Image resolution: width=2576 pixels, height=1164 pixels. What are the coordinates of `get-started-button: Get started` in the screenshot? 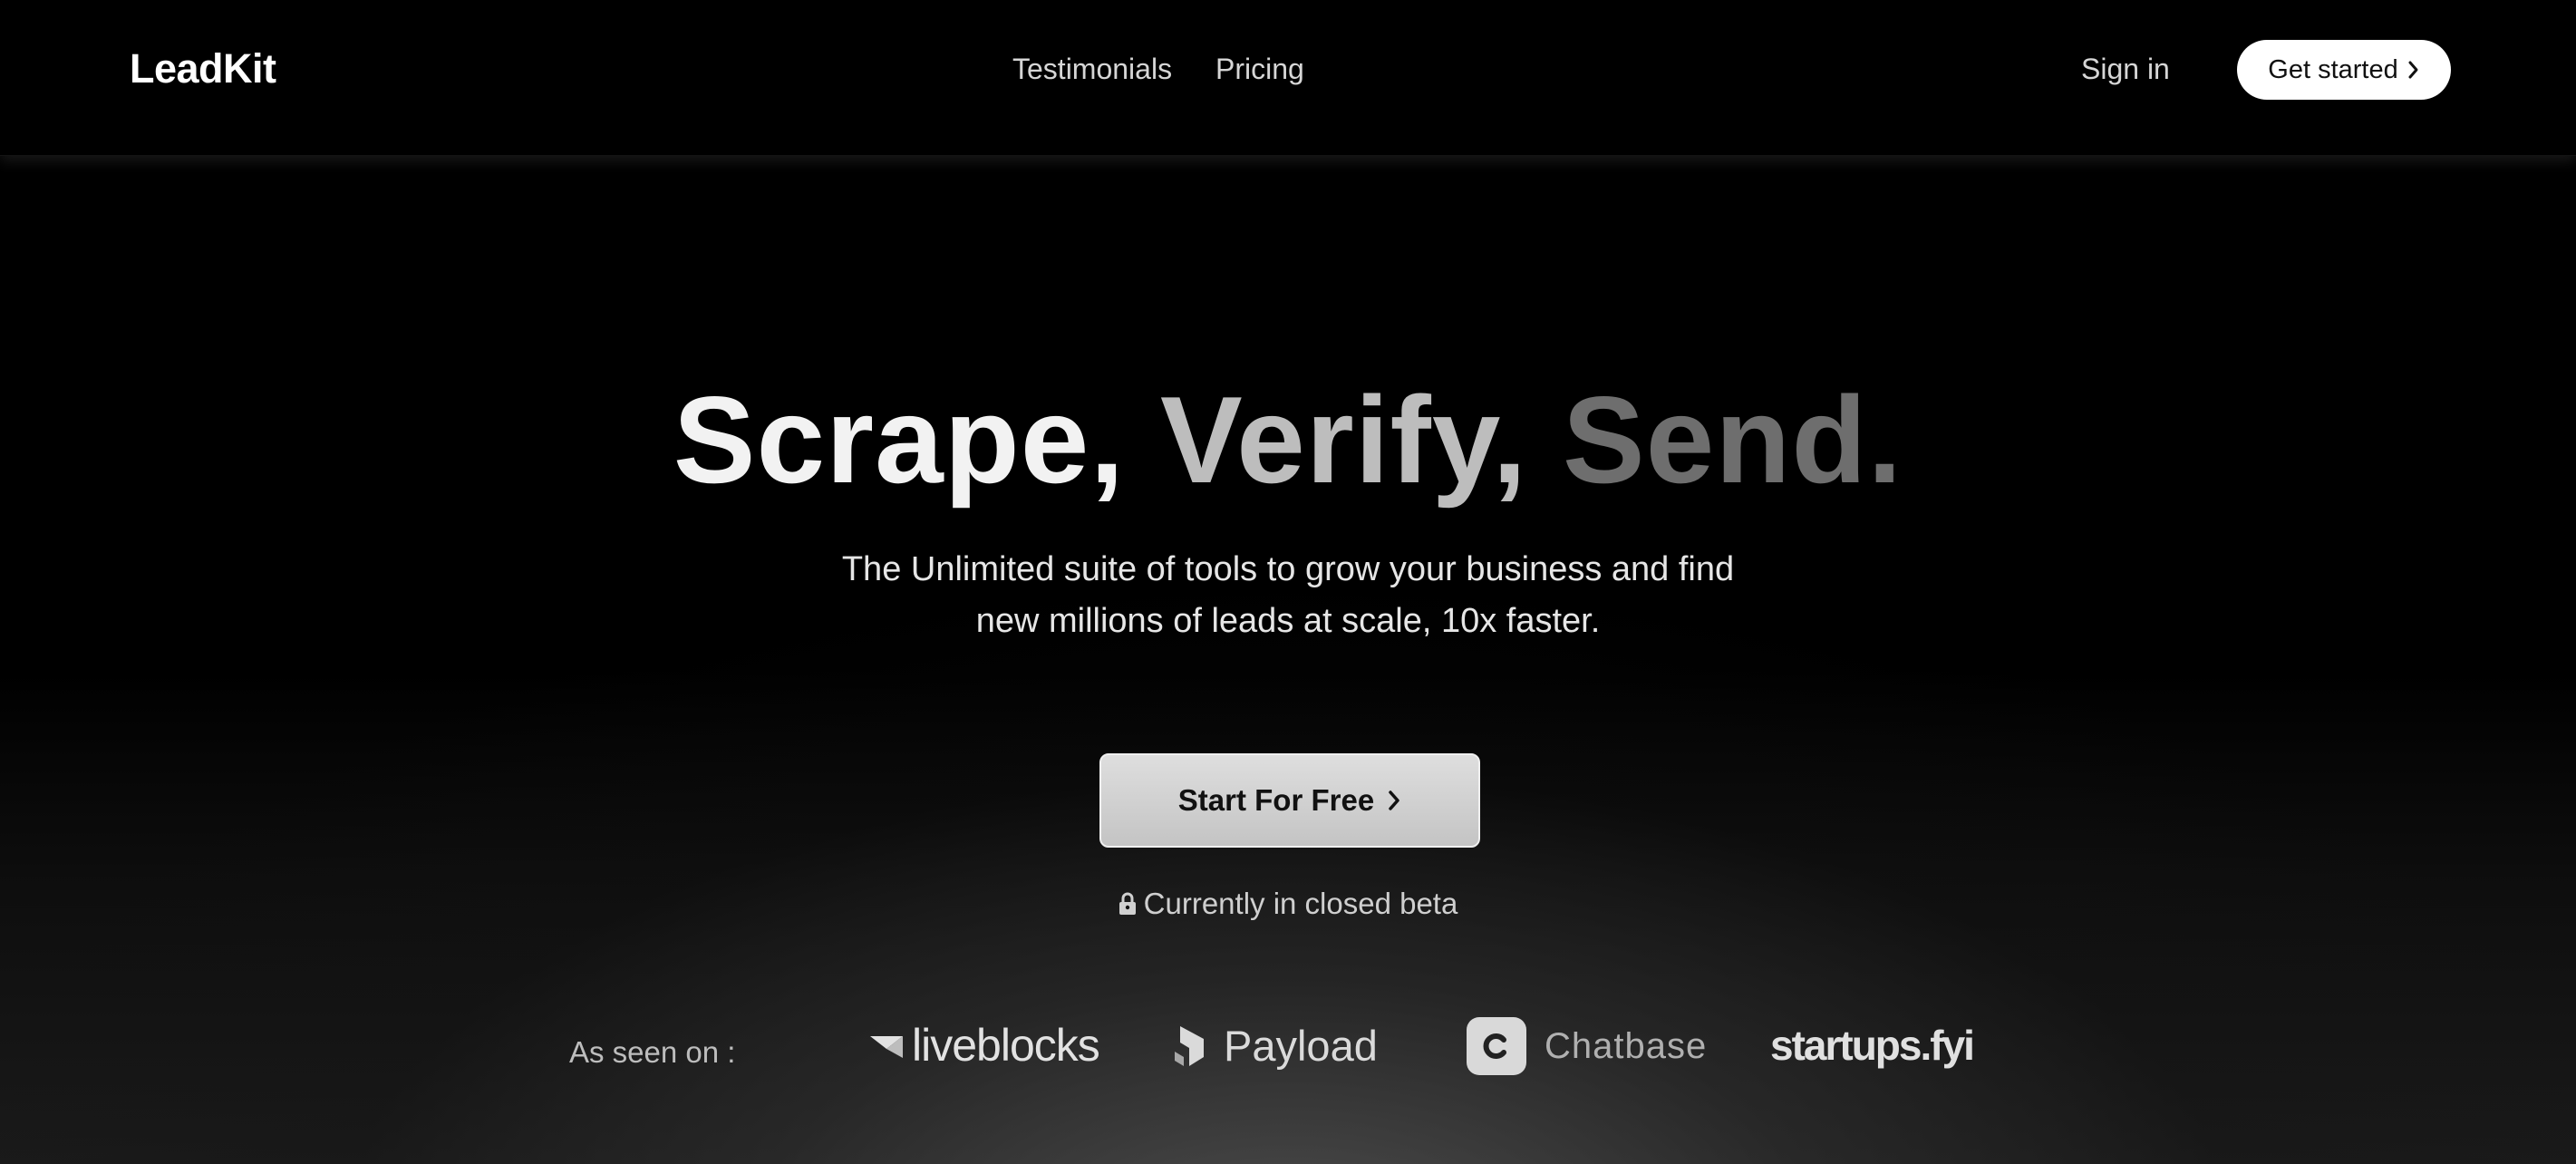 It's located at (2344, 70).